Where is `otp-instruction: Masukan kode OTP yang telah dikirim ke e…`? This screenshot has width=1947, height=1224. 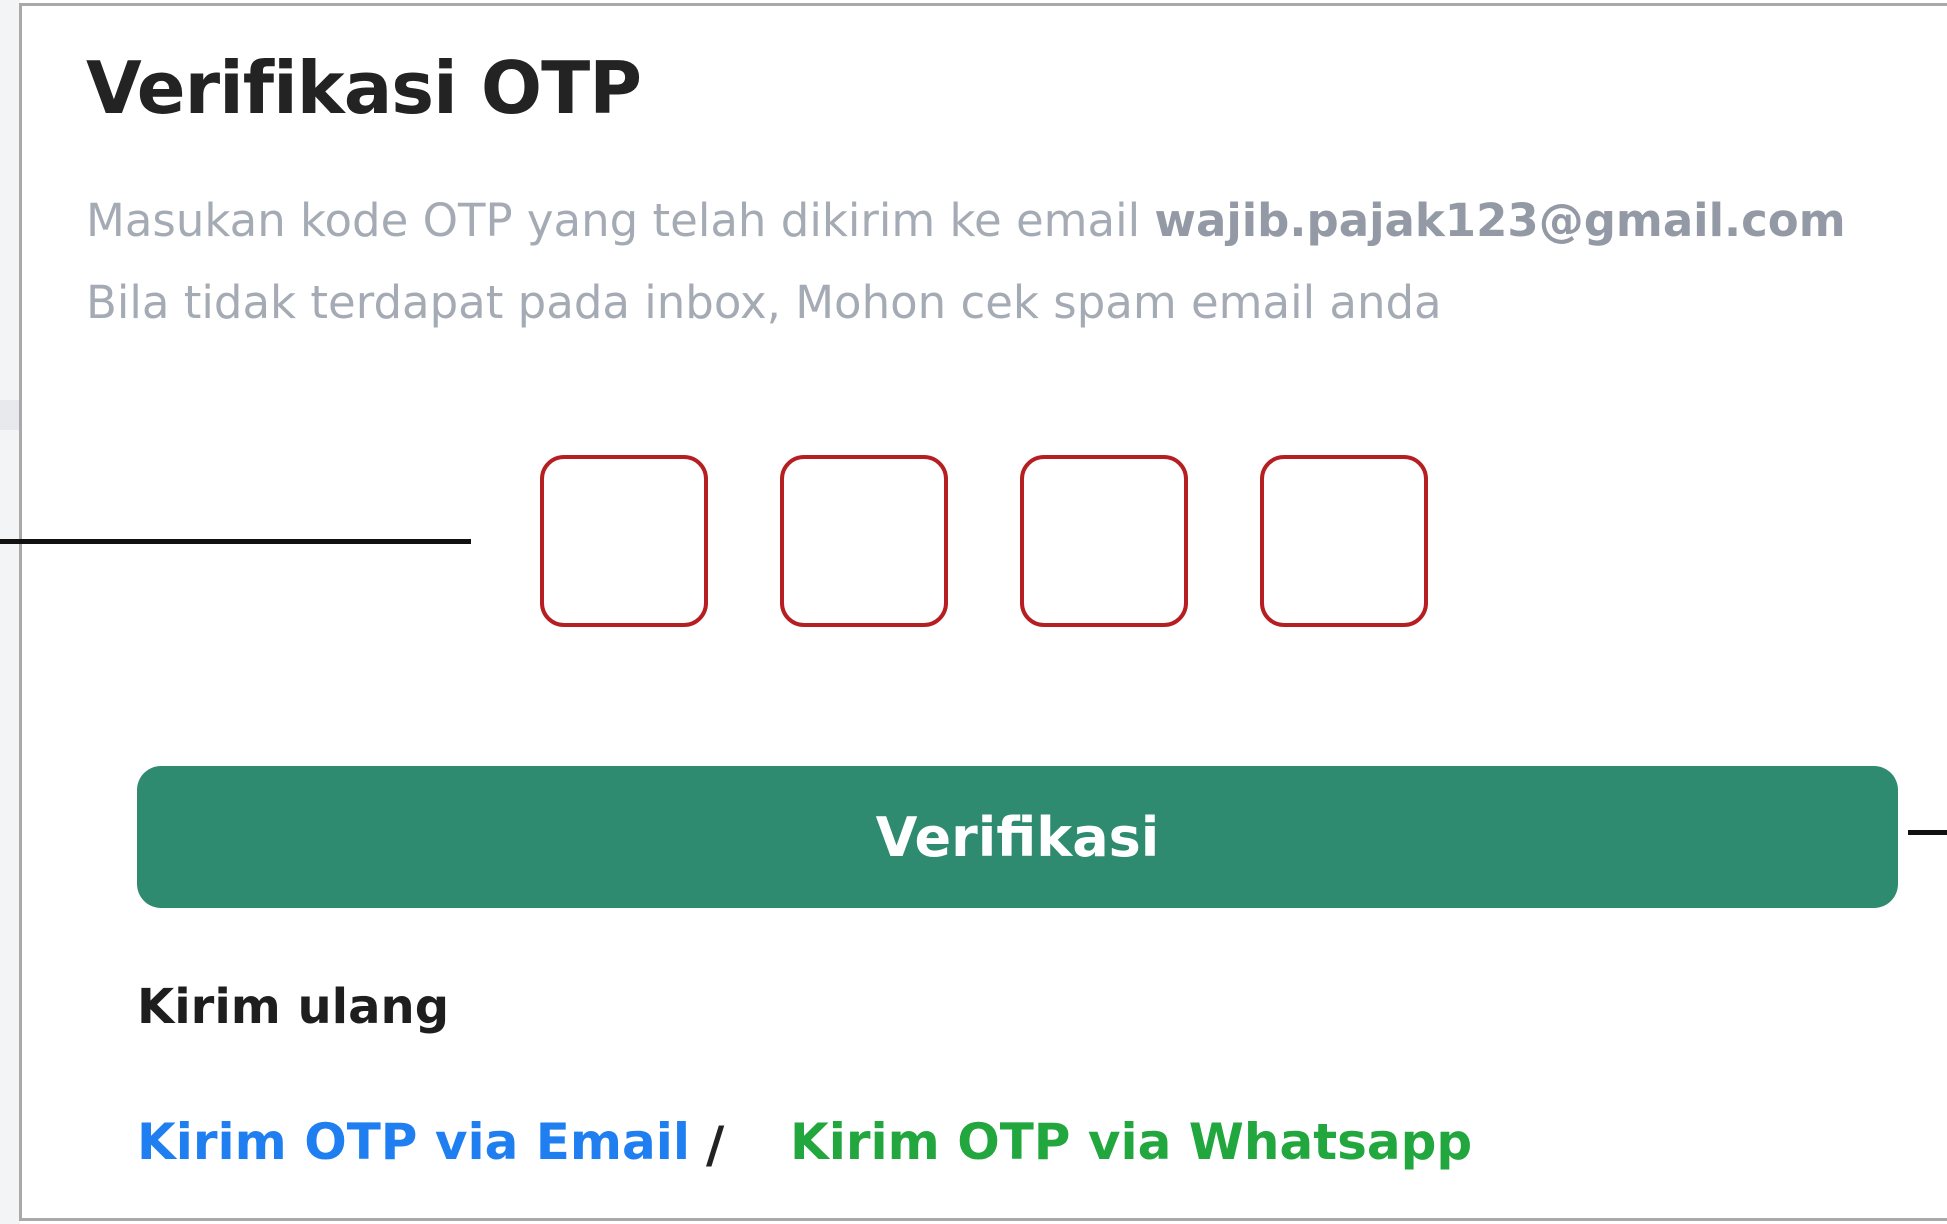 otp-instruction: Masukan kode OTP yang telah dikirim ke e… is located at coordinates (966, 220).